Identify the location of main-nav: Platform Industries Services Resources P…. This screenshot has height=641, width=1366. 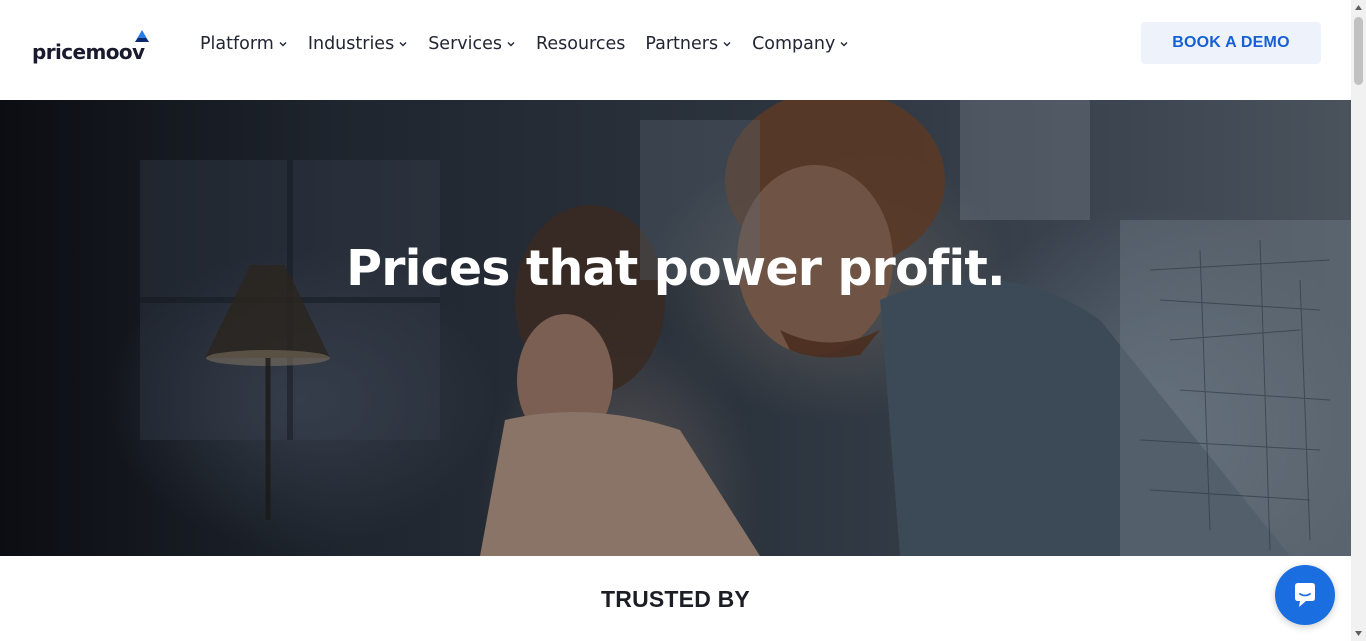
(534, 44).